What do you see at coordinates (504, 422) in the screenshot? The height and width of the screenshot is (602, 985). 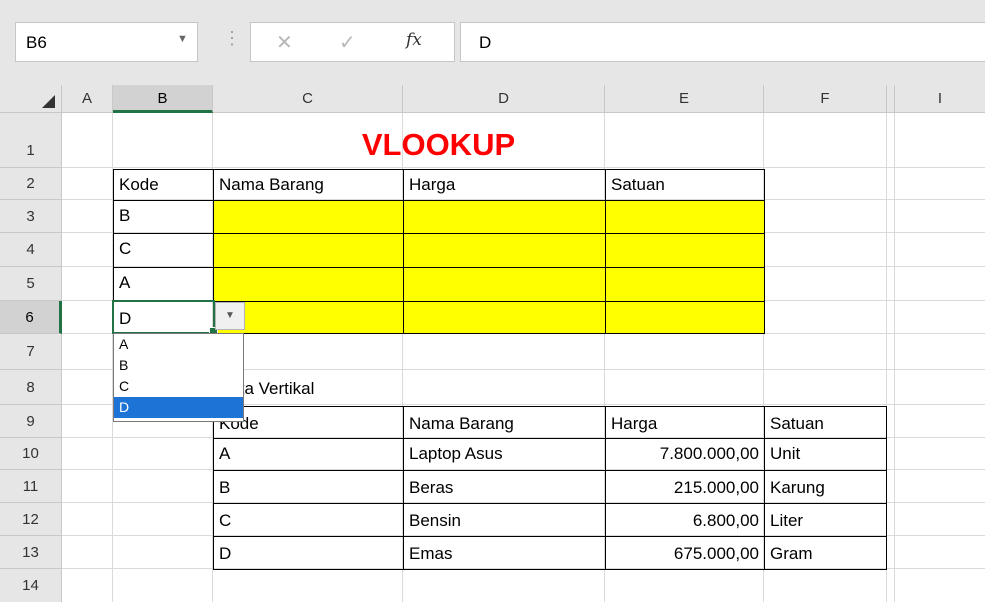 I see `data-header-nama-barang: Nama Barang` at bounding box center [504, 422].